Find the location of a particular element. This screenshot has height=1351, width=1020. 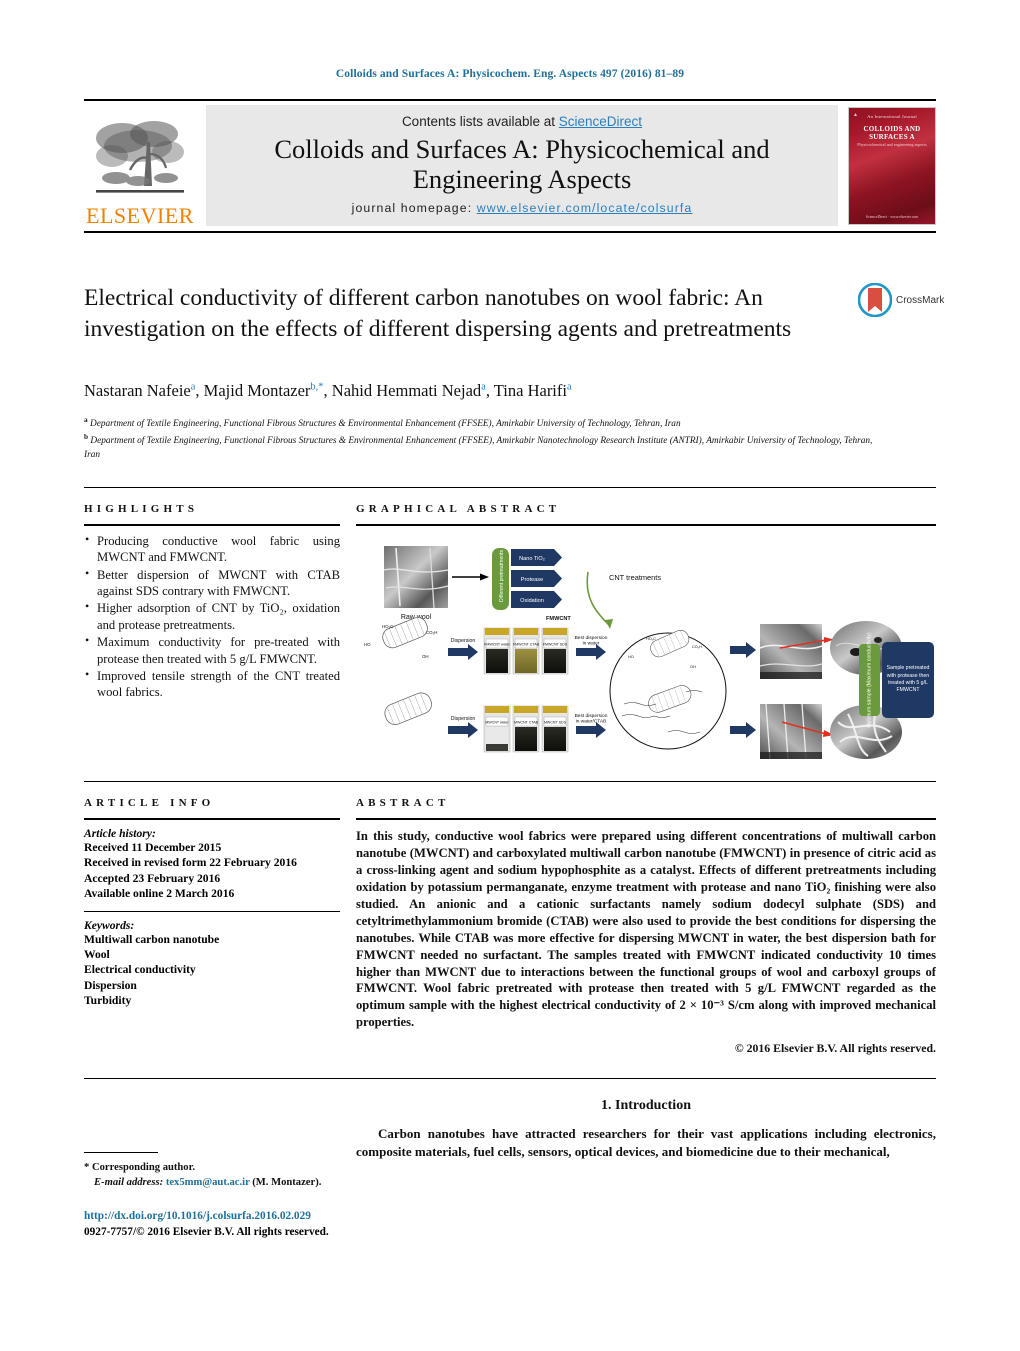

svg-text: in water/CTAB is located at coordinates (591, 722).